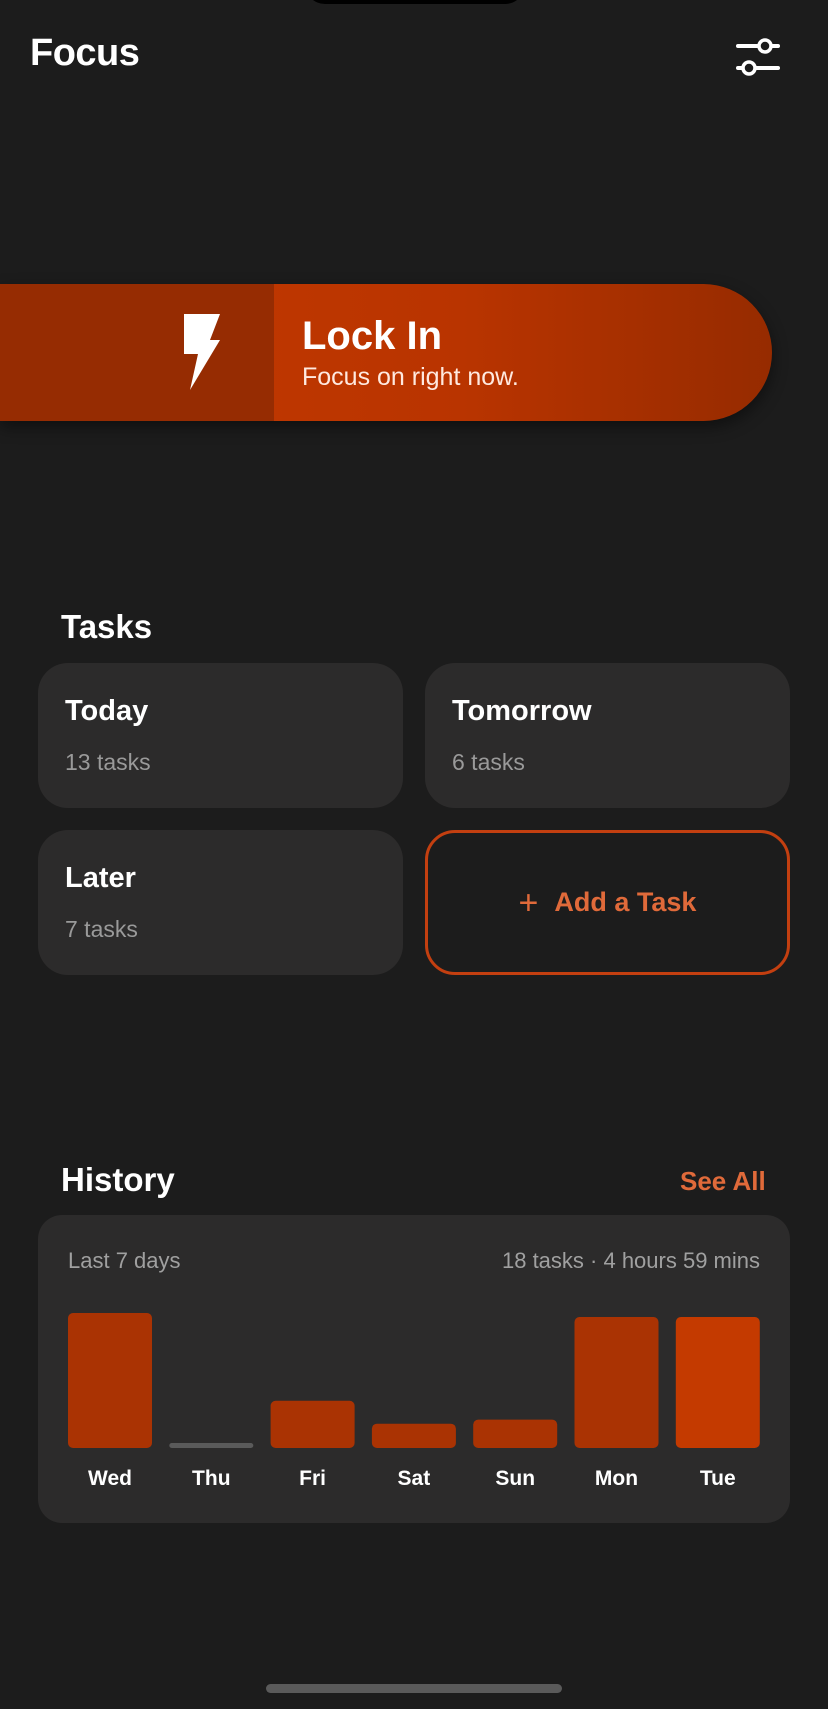 The height and width of the screenshot is (1709, 828). I want to click on home-indicator, so click(414, 1688).